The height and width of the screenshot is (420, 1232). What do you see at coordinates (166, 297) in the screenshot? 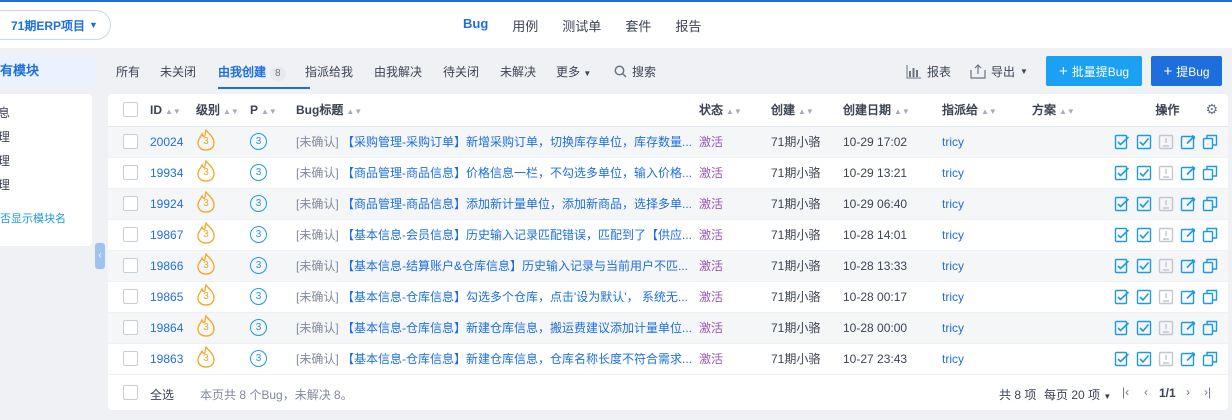
I see `bug-id: 19865` at bounding box center [166, 297].